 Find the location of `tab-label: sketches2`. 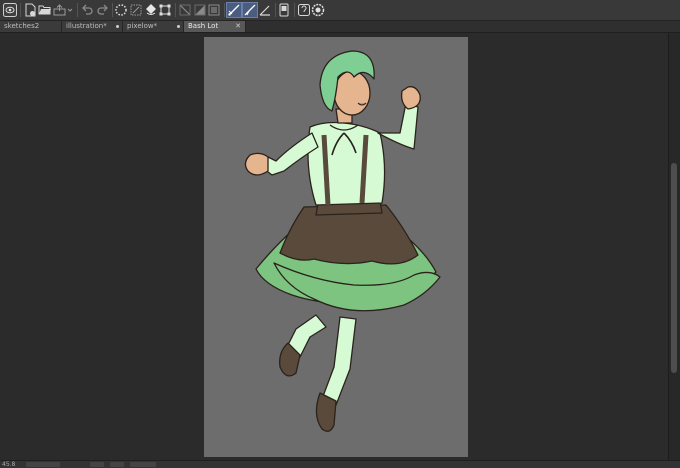

tab-label: sketches2 is located at coordinates (22, 26).